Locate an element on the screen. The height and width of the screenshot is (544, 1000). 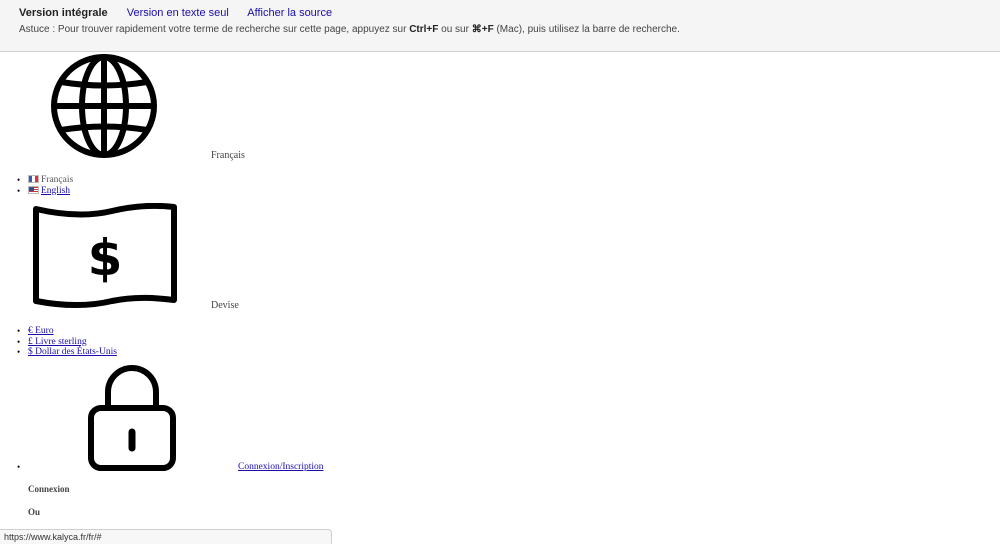
language-current-label: Français is located at coordinates (228, 155).